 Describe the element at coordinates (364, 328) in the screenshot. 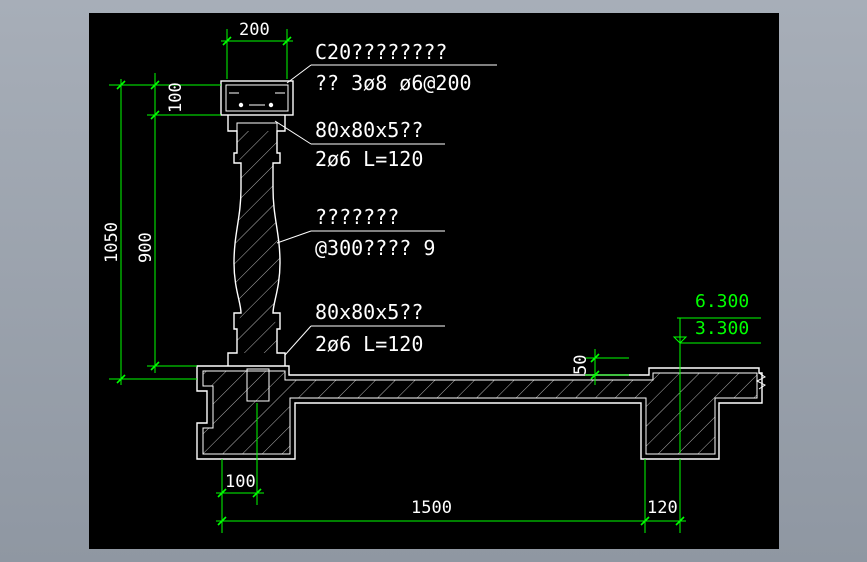

I see `annotation-embed-bottom: 80x80x5?? 2ø6 L=120` at that location.